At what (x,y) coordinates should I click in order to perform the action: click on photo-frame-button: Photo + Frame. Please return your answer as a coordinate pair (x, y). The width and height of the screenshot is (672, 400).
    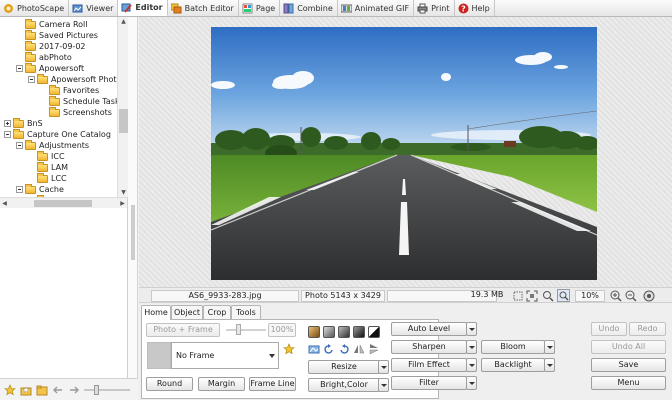
    Looking at the image, I should click on (183, 330).